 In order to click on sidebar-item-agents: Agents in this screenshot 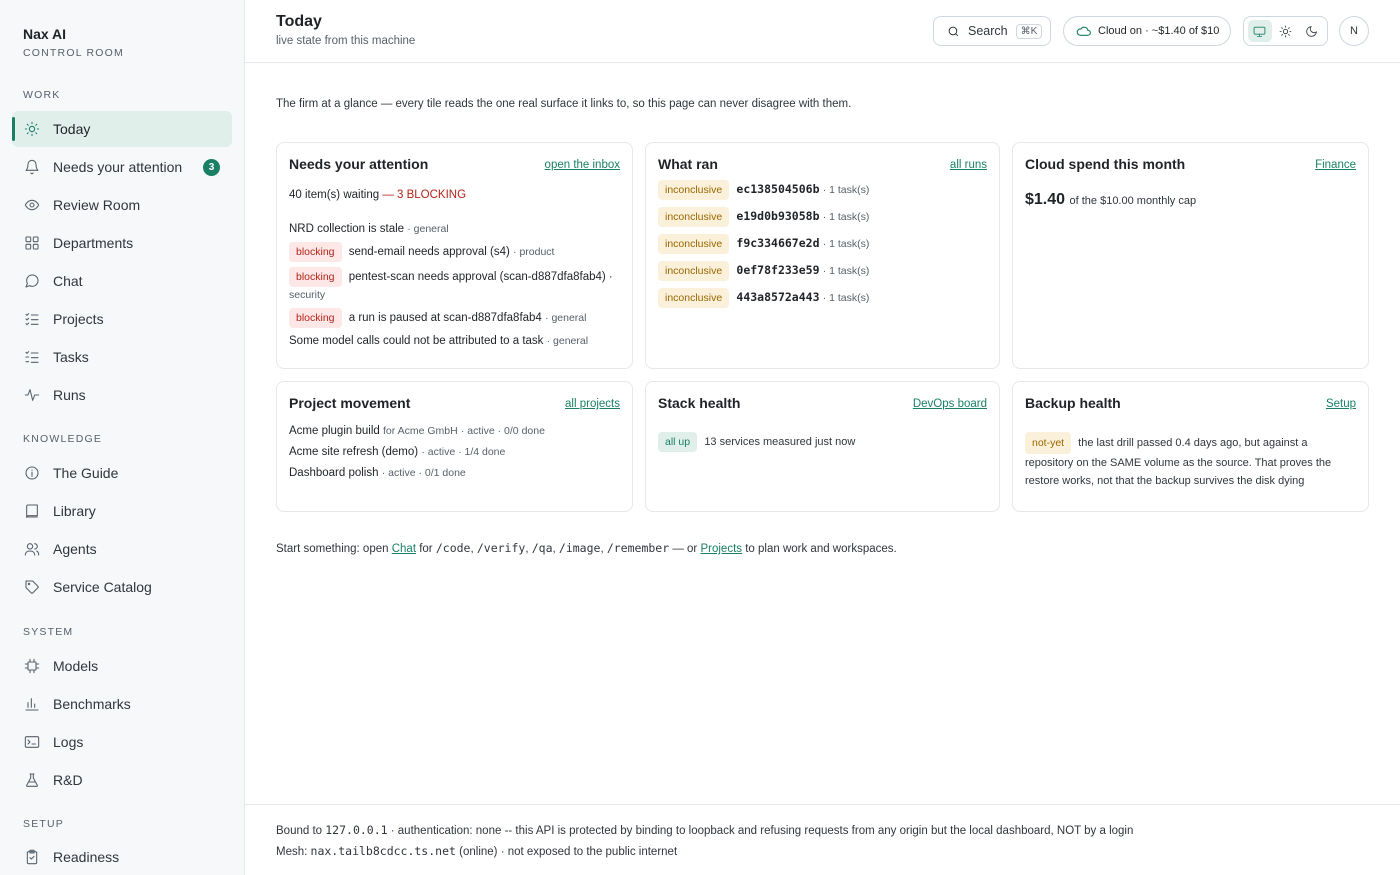, I will do `click(122, 549)`.